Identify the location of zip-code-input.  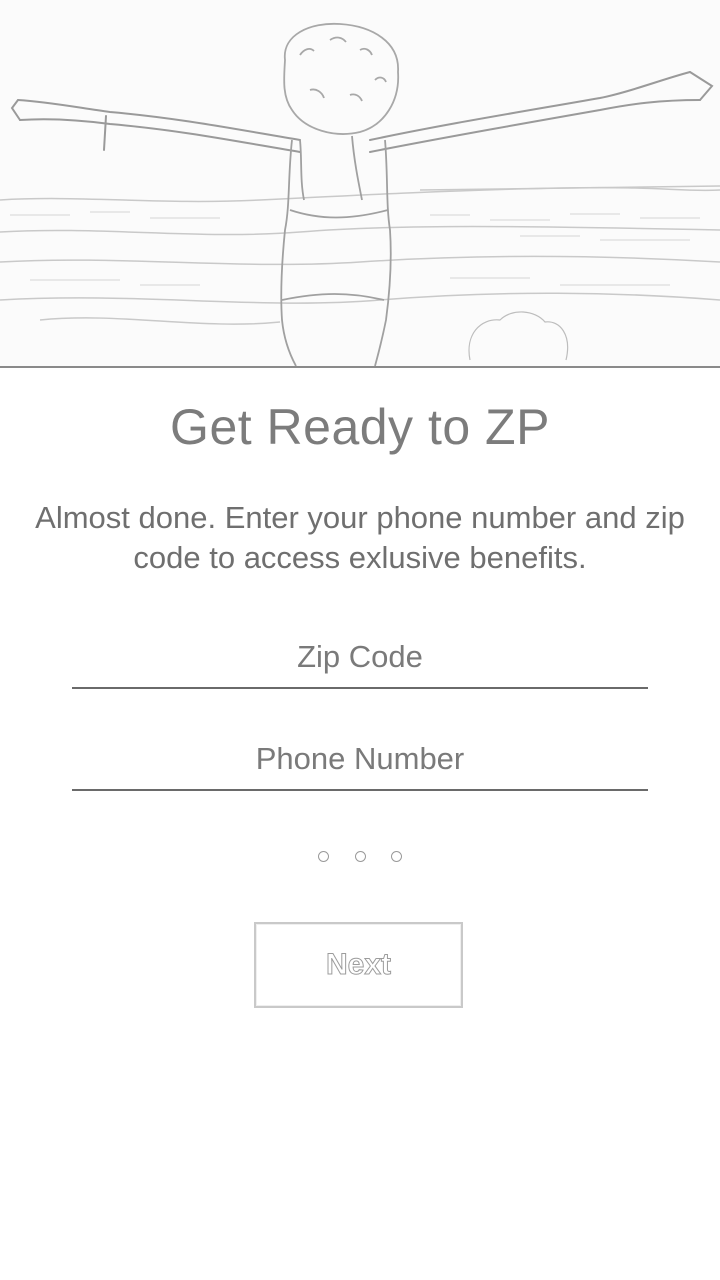
(360, 658).